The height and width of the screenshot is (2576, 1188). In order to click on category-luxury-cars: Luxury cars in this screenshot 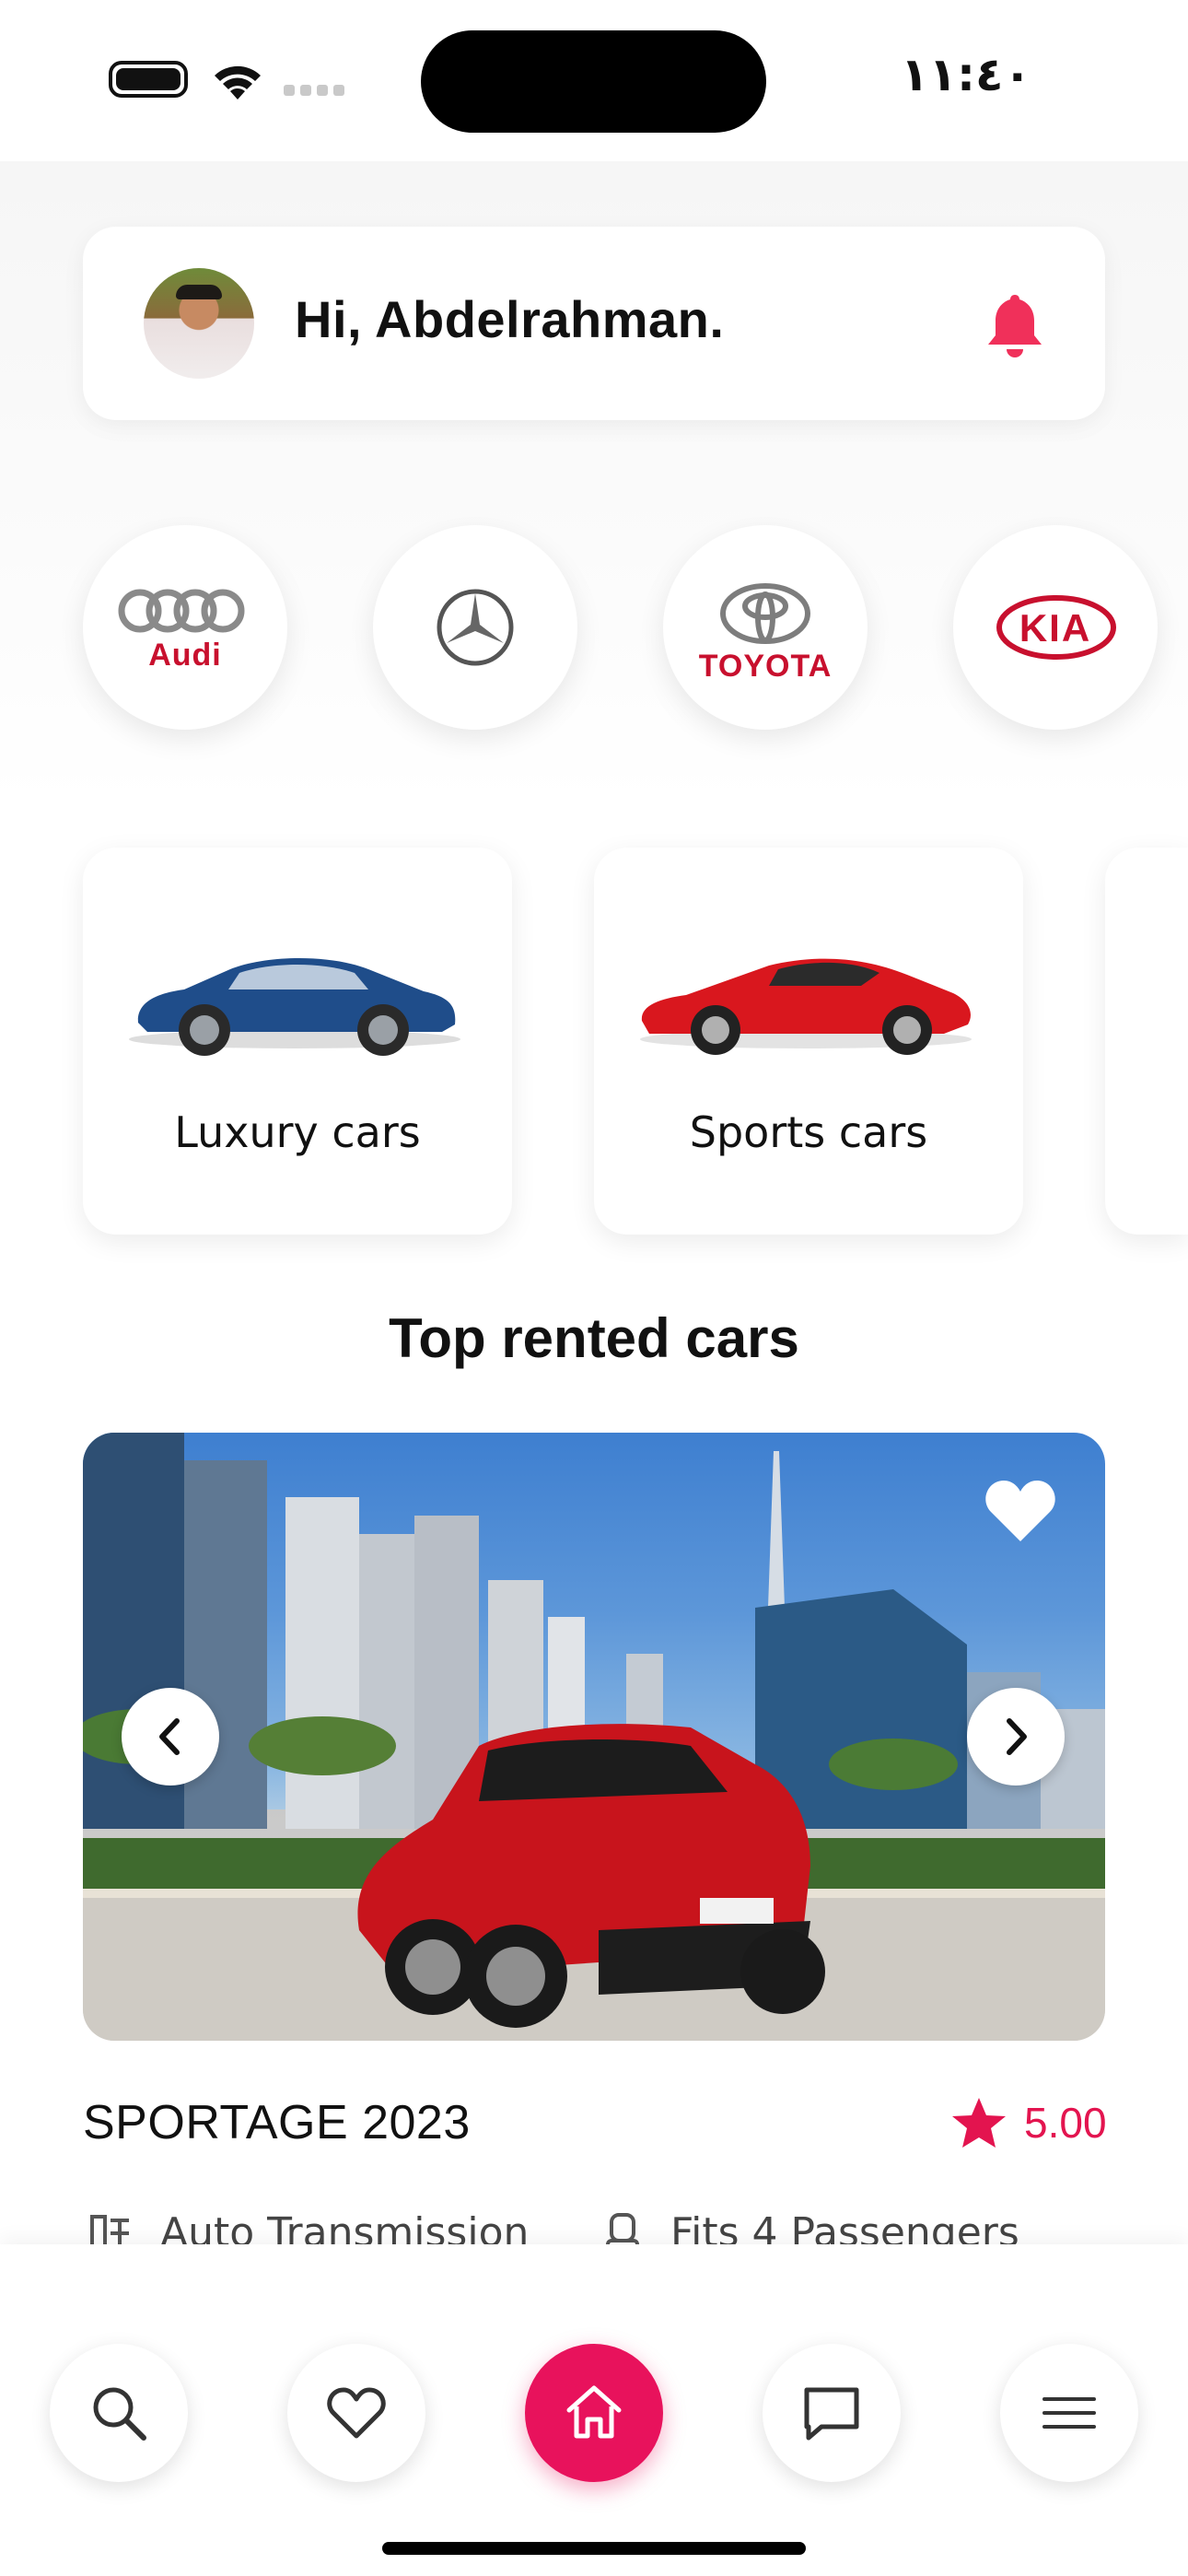, I will do `click(297, 1041)`.